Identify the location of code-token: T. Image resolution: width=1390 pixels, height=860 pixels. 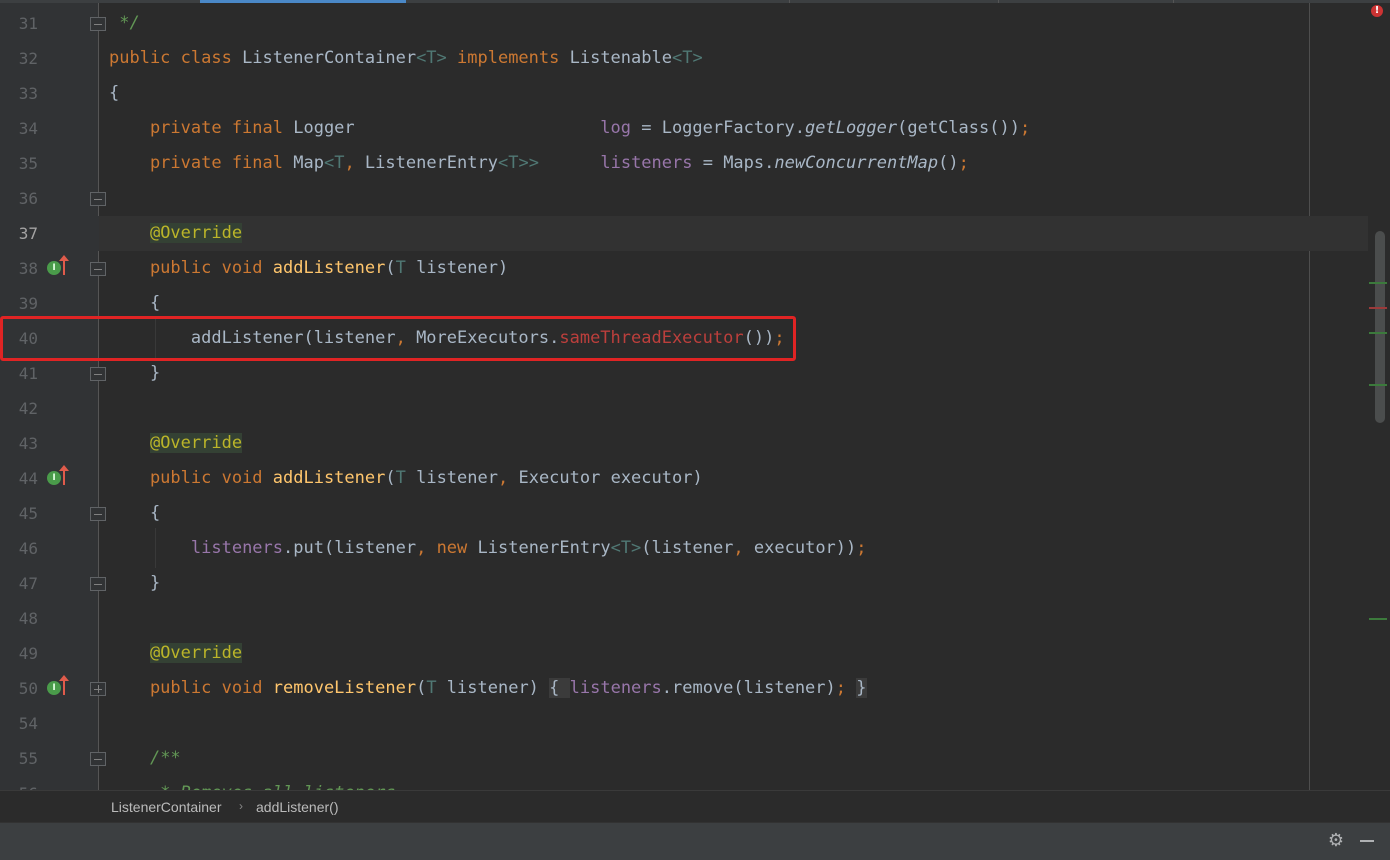
(400, 478).